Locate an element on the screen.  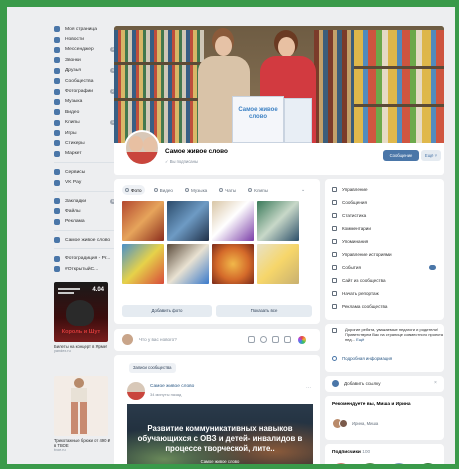
section-community-posts: Записи сообщества is located at coordinates (152, 368).